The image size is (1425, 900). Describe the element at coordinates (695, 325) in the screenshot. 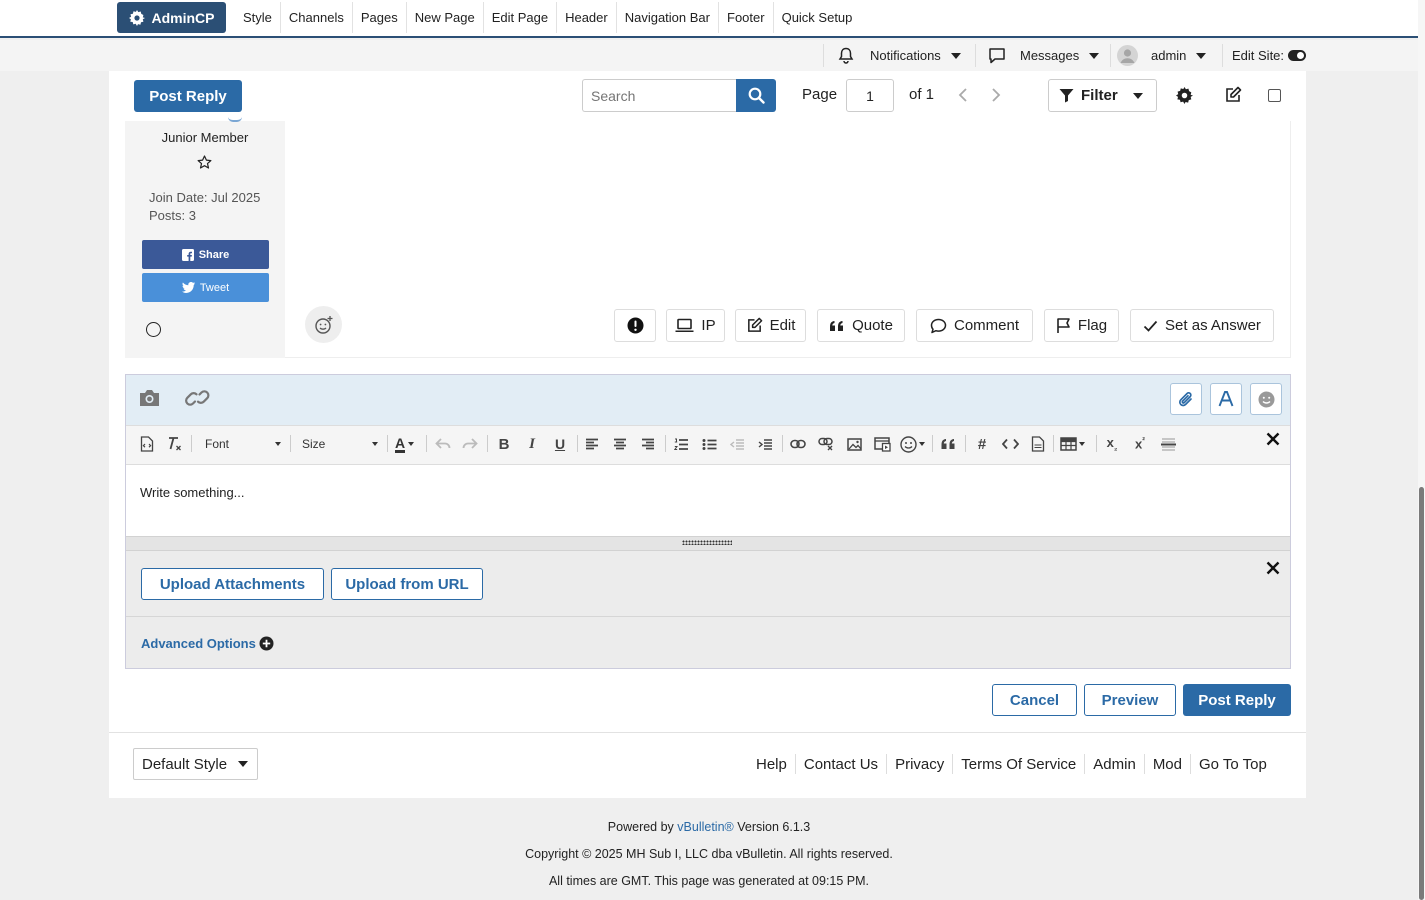

I see `ip-button: IP` at that location.